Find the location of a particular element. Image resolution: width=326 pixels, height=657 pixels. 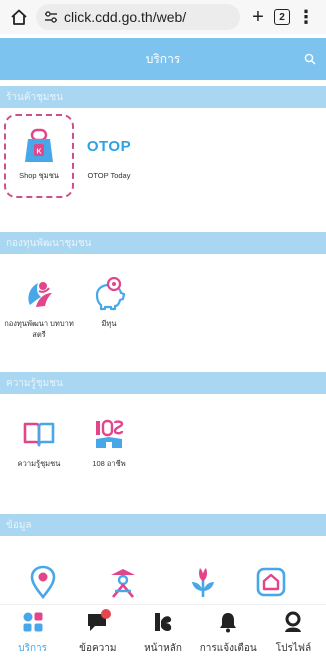

tab-count: 2 is located at coordinates (282, 17).